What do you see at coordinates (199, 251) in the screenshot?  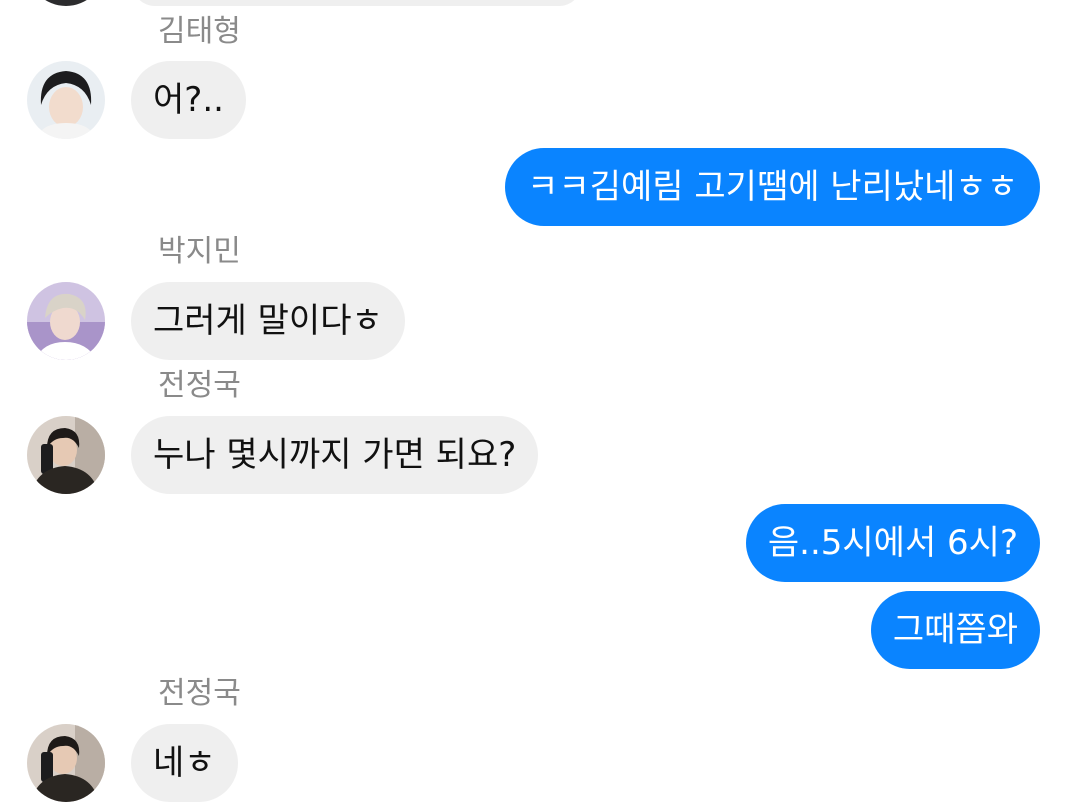 I see `sender-name: 박지민` at bounding box center [199, 251].